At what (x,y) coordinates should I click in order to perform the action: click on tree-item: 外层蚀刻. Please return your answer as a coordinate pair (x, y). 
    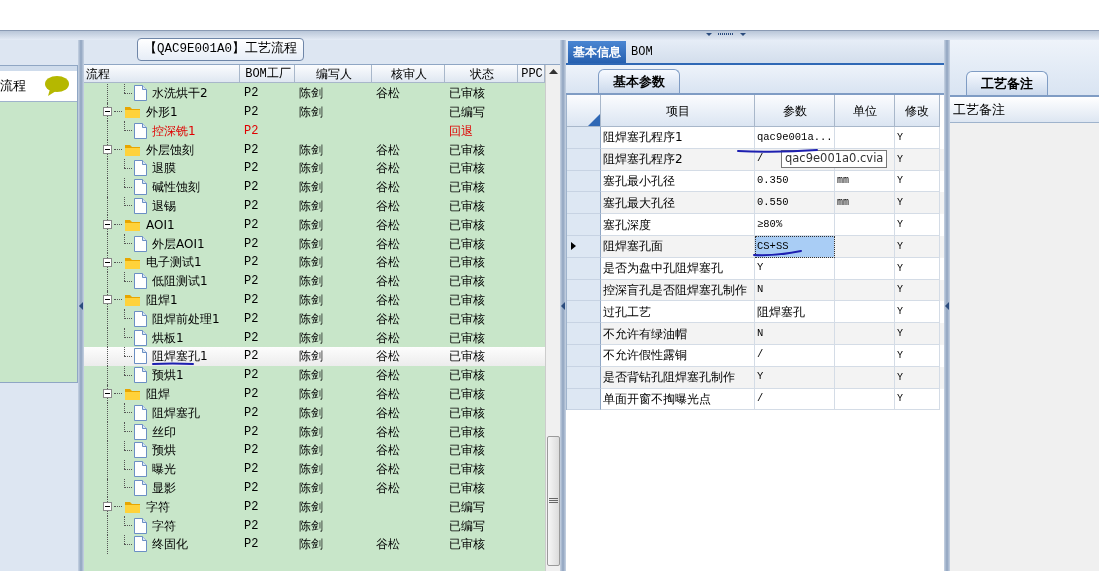
    Looking at the image, I should click on (170, 149).